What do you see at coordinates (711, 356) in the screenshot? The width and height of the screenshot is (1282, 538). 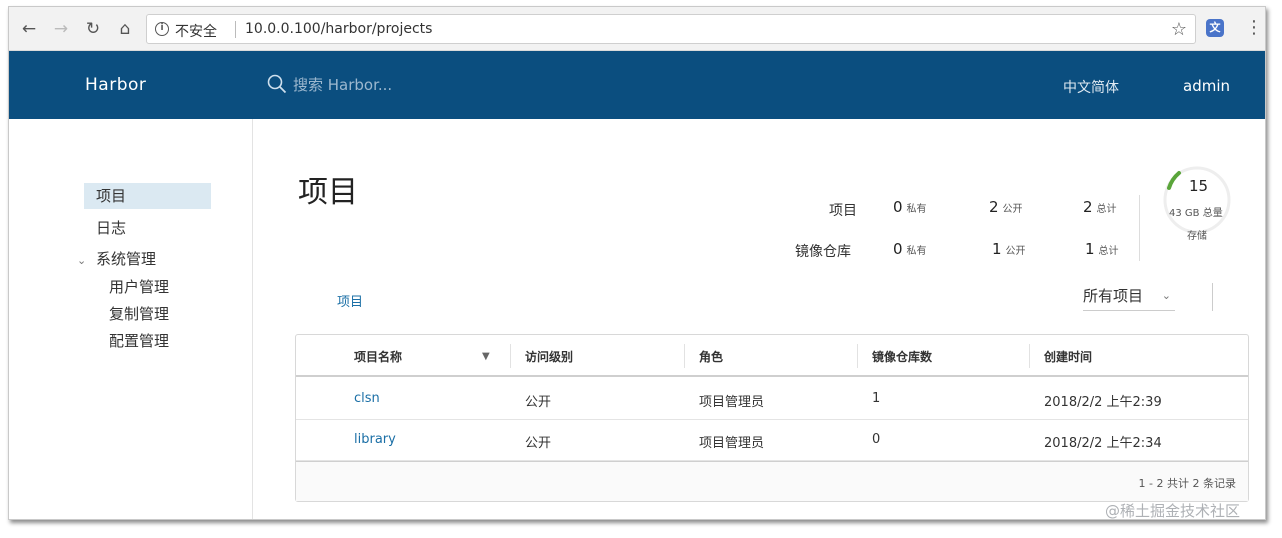 I see `column-header-role: 角色` at bounding box center [711, 356].